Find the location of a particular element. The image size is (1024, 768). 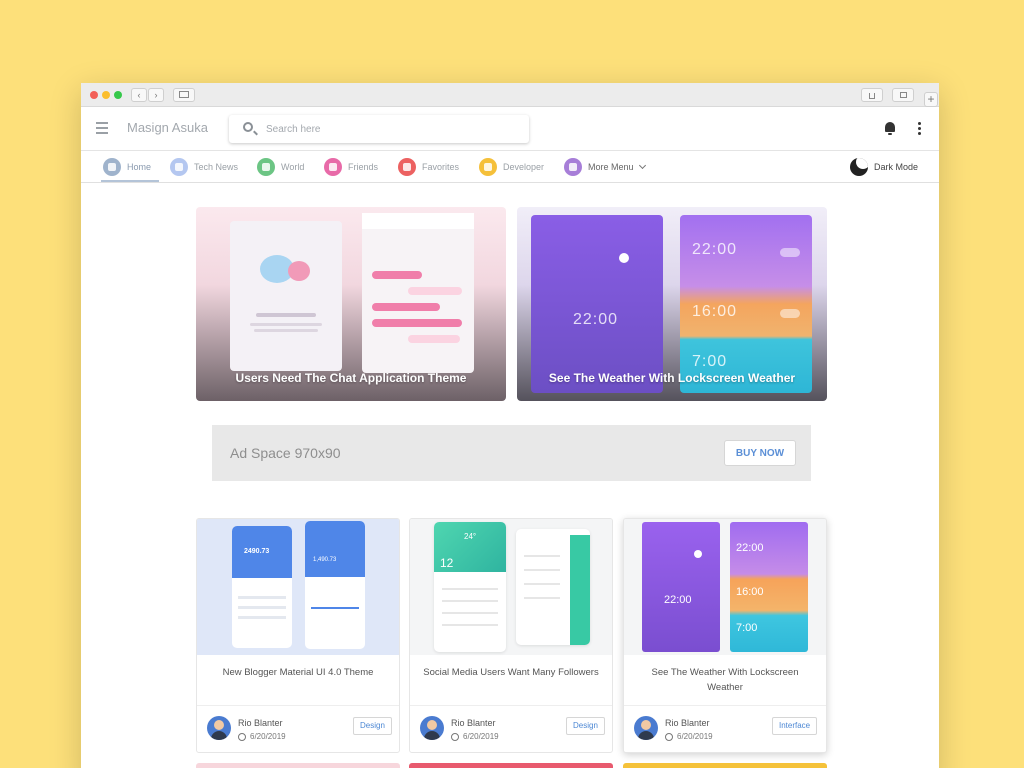

featured-post-title: Users Need The Chat Application Theme is located at coordinates (351, 378).